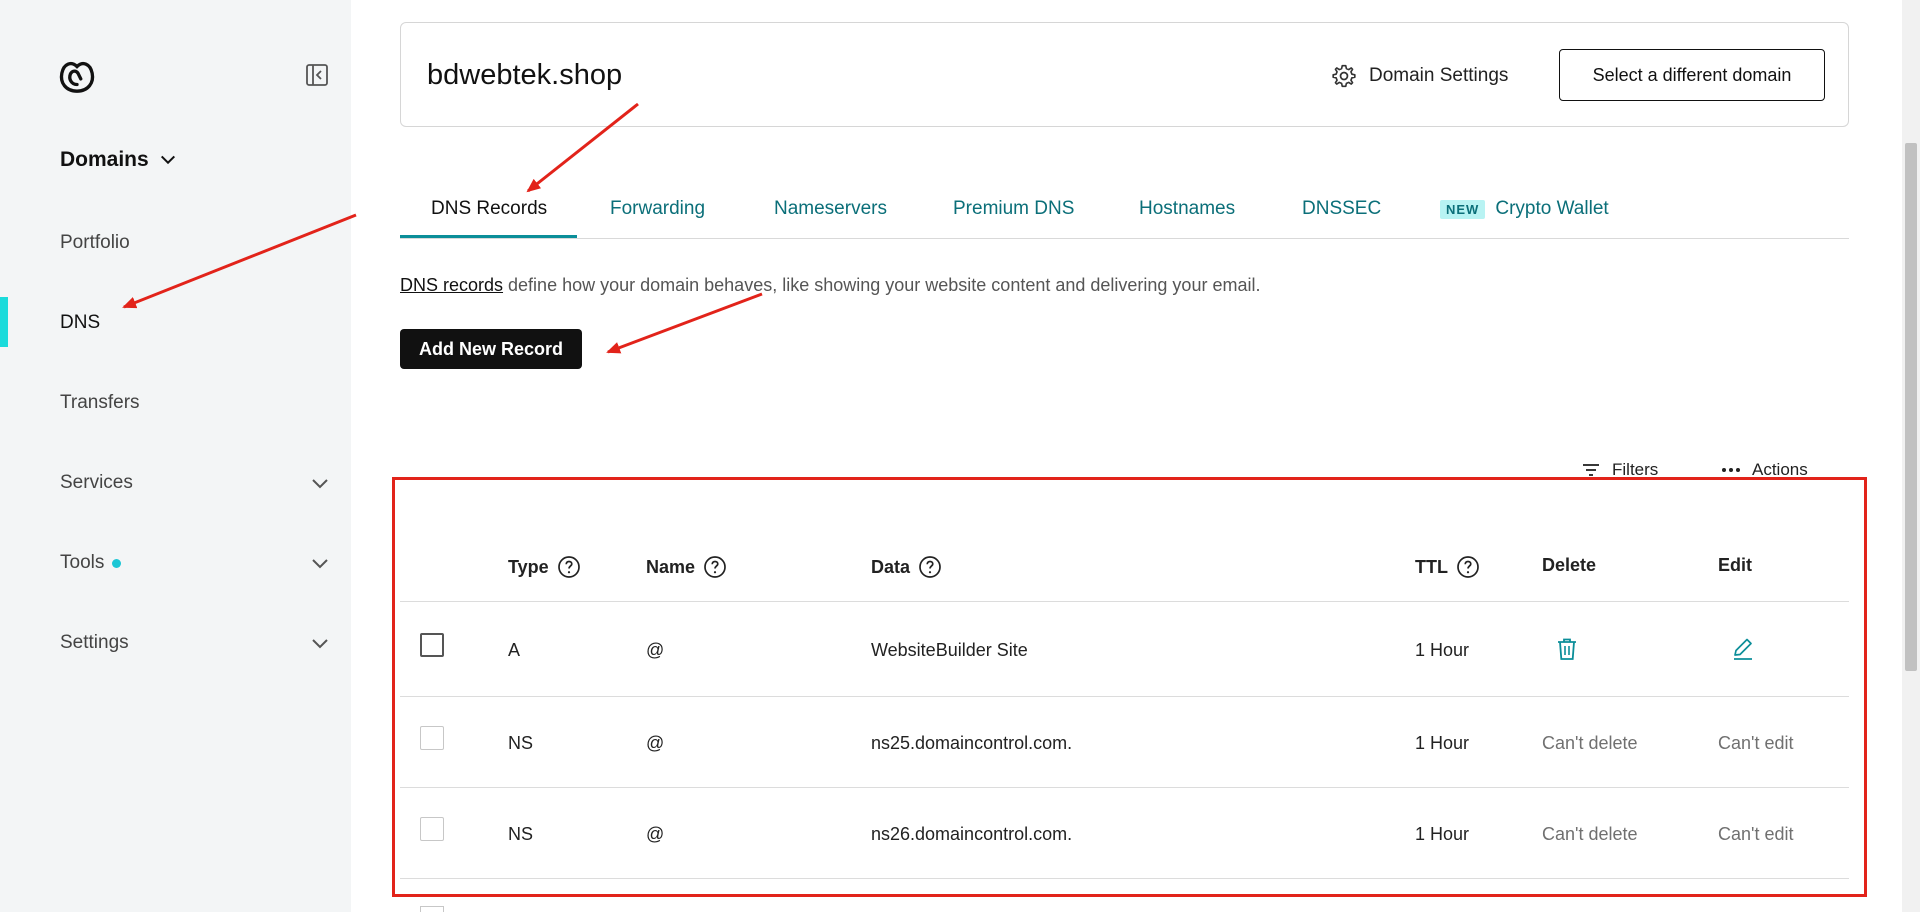 This screenshot has height=912, width=1920. Describe the element at coordinates (100, 402) in the screenshot. I see `sidebar-item-label: Transfers` at that location.